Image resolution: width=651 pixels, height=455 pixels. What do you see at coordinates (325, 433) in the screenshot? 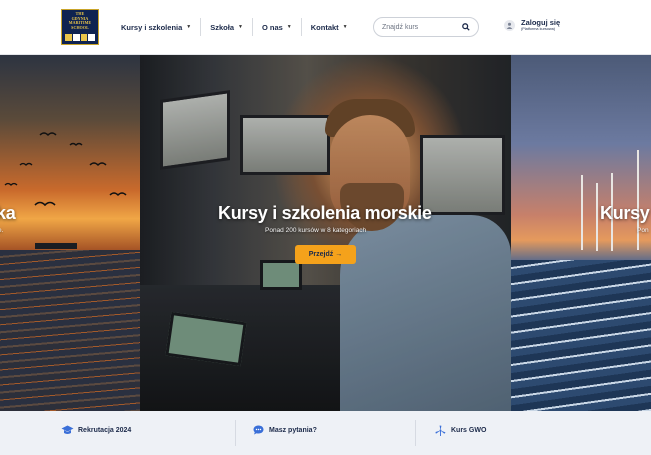
I see `quick-links-bar: Rekrutacja 2024 Masz pytania? Kurs GWO` at bounding box center [325, 433].